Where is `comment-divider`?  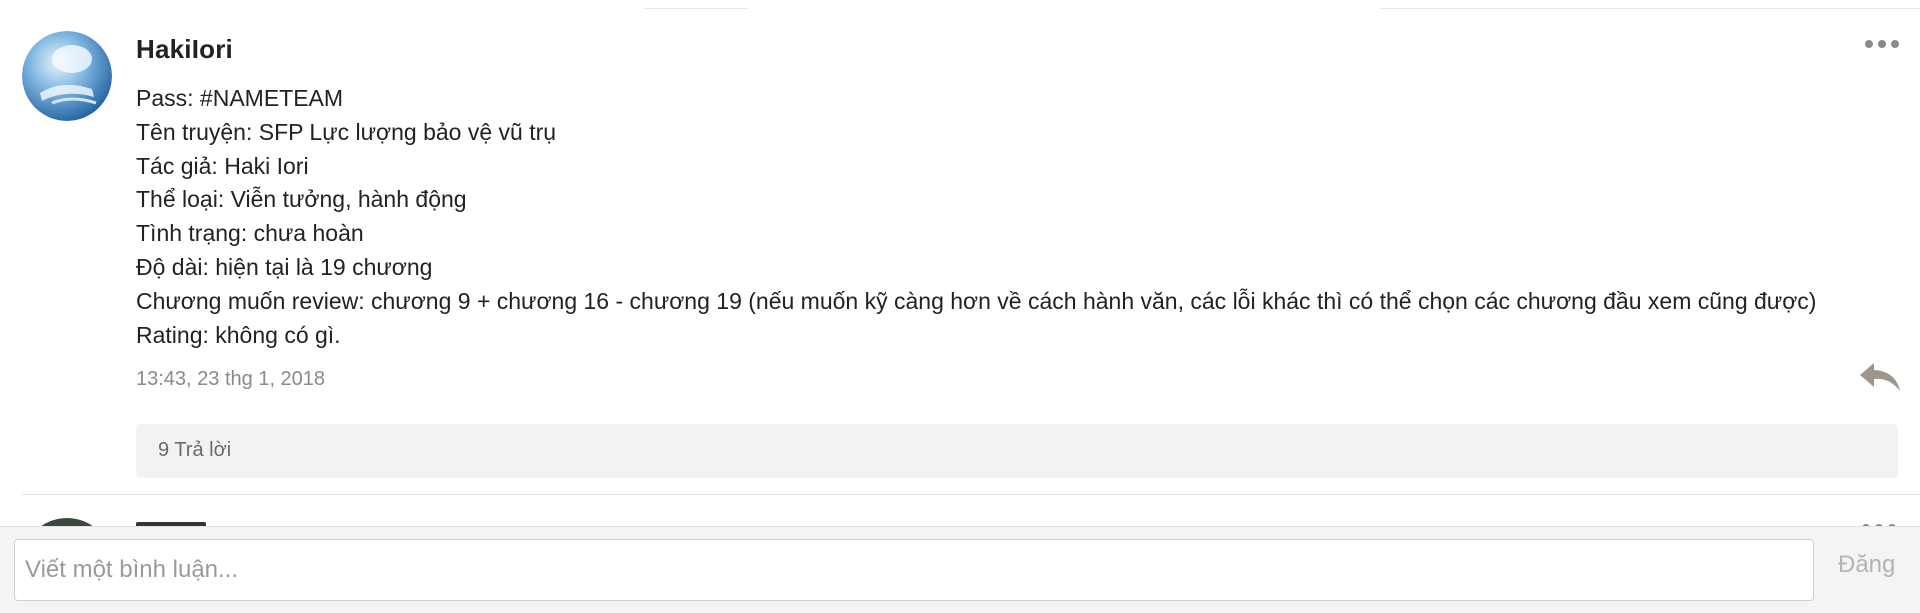 comment-divider is located at coordinates (971, 494).